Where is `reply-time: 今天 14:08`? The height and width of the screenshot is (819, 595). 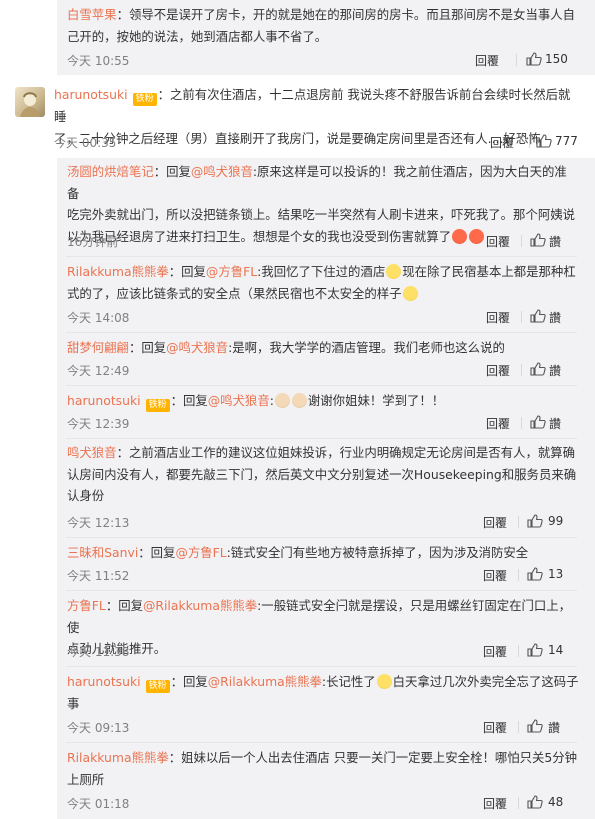 reply-time: 今天 14:08 is located at coordinates (98, 318).